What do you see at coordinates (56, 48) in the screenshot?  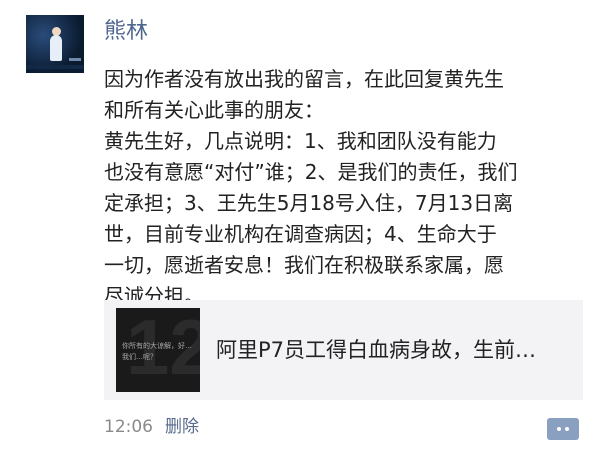 I see `avatar-person-body` at bounding box center [56, 48].